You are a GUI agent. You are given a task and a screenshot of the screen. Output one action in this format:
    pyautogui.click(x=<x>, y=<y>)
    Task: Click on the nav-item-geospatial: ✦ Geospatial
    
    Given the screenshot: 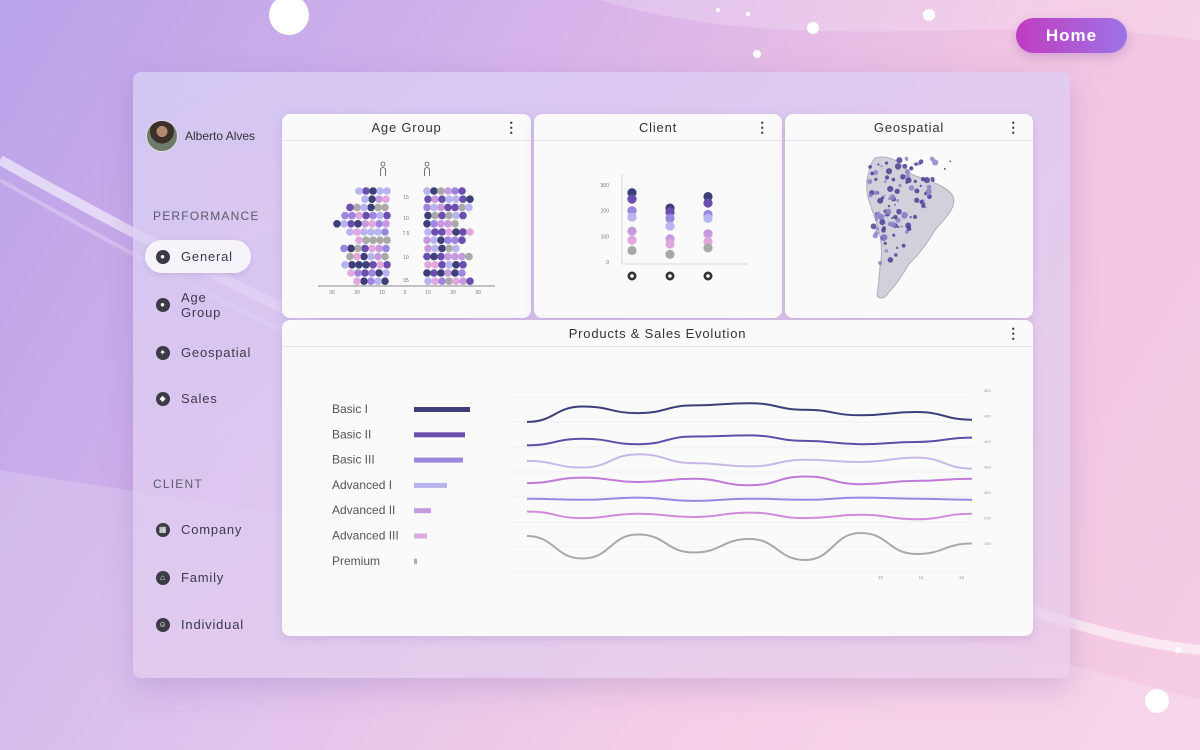 What is the action you would take?
    pyautogui.click(x=198, y=352)
    